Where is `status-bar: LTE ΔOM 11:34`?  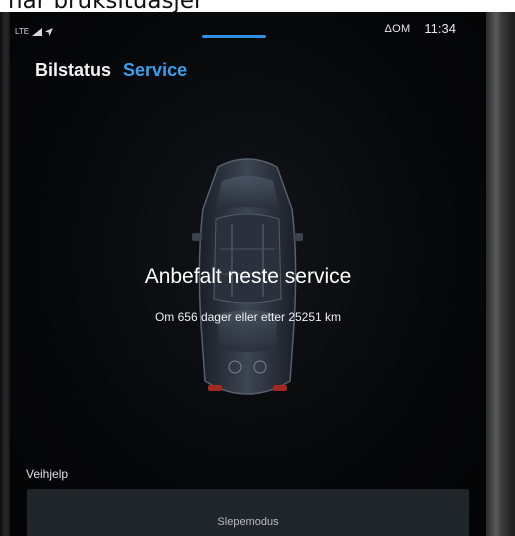 status-bar: LTE ΔOM 11:34 is located at coordinates (248, 29).